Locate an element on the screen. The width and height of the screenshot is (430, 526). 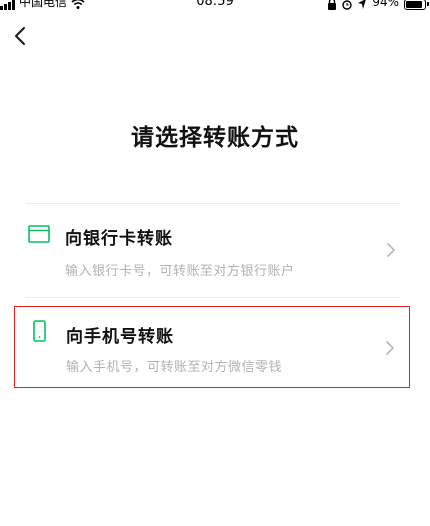
bank-card-icon is located at coordinates (39, 234).